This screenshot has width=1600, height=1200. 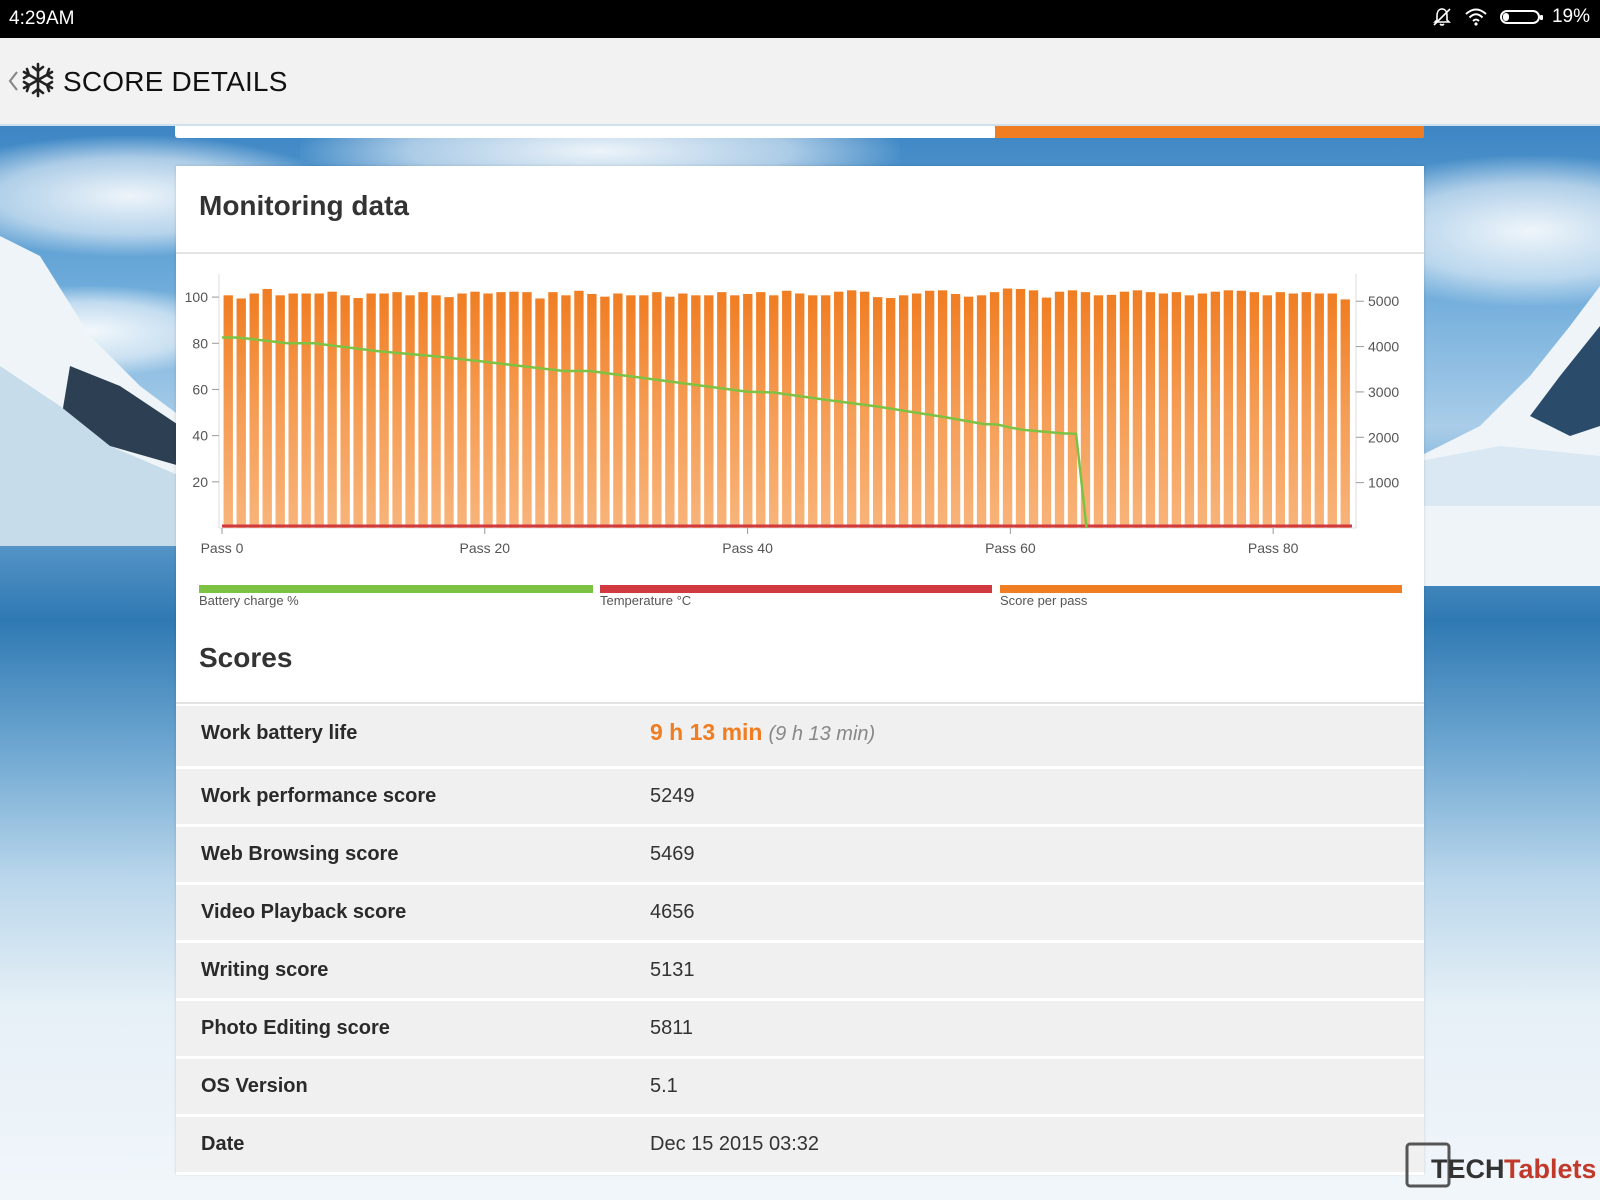 I want to click on y-left-tick-label: 60, so click(x=200, y=389).